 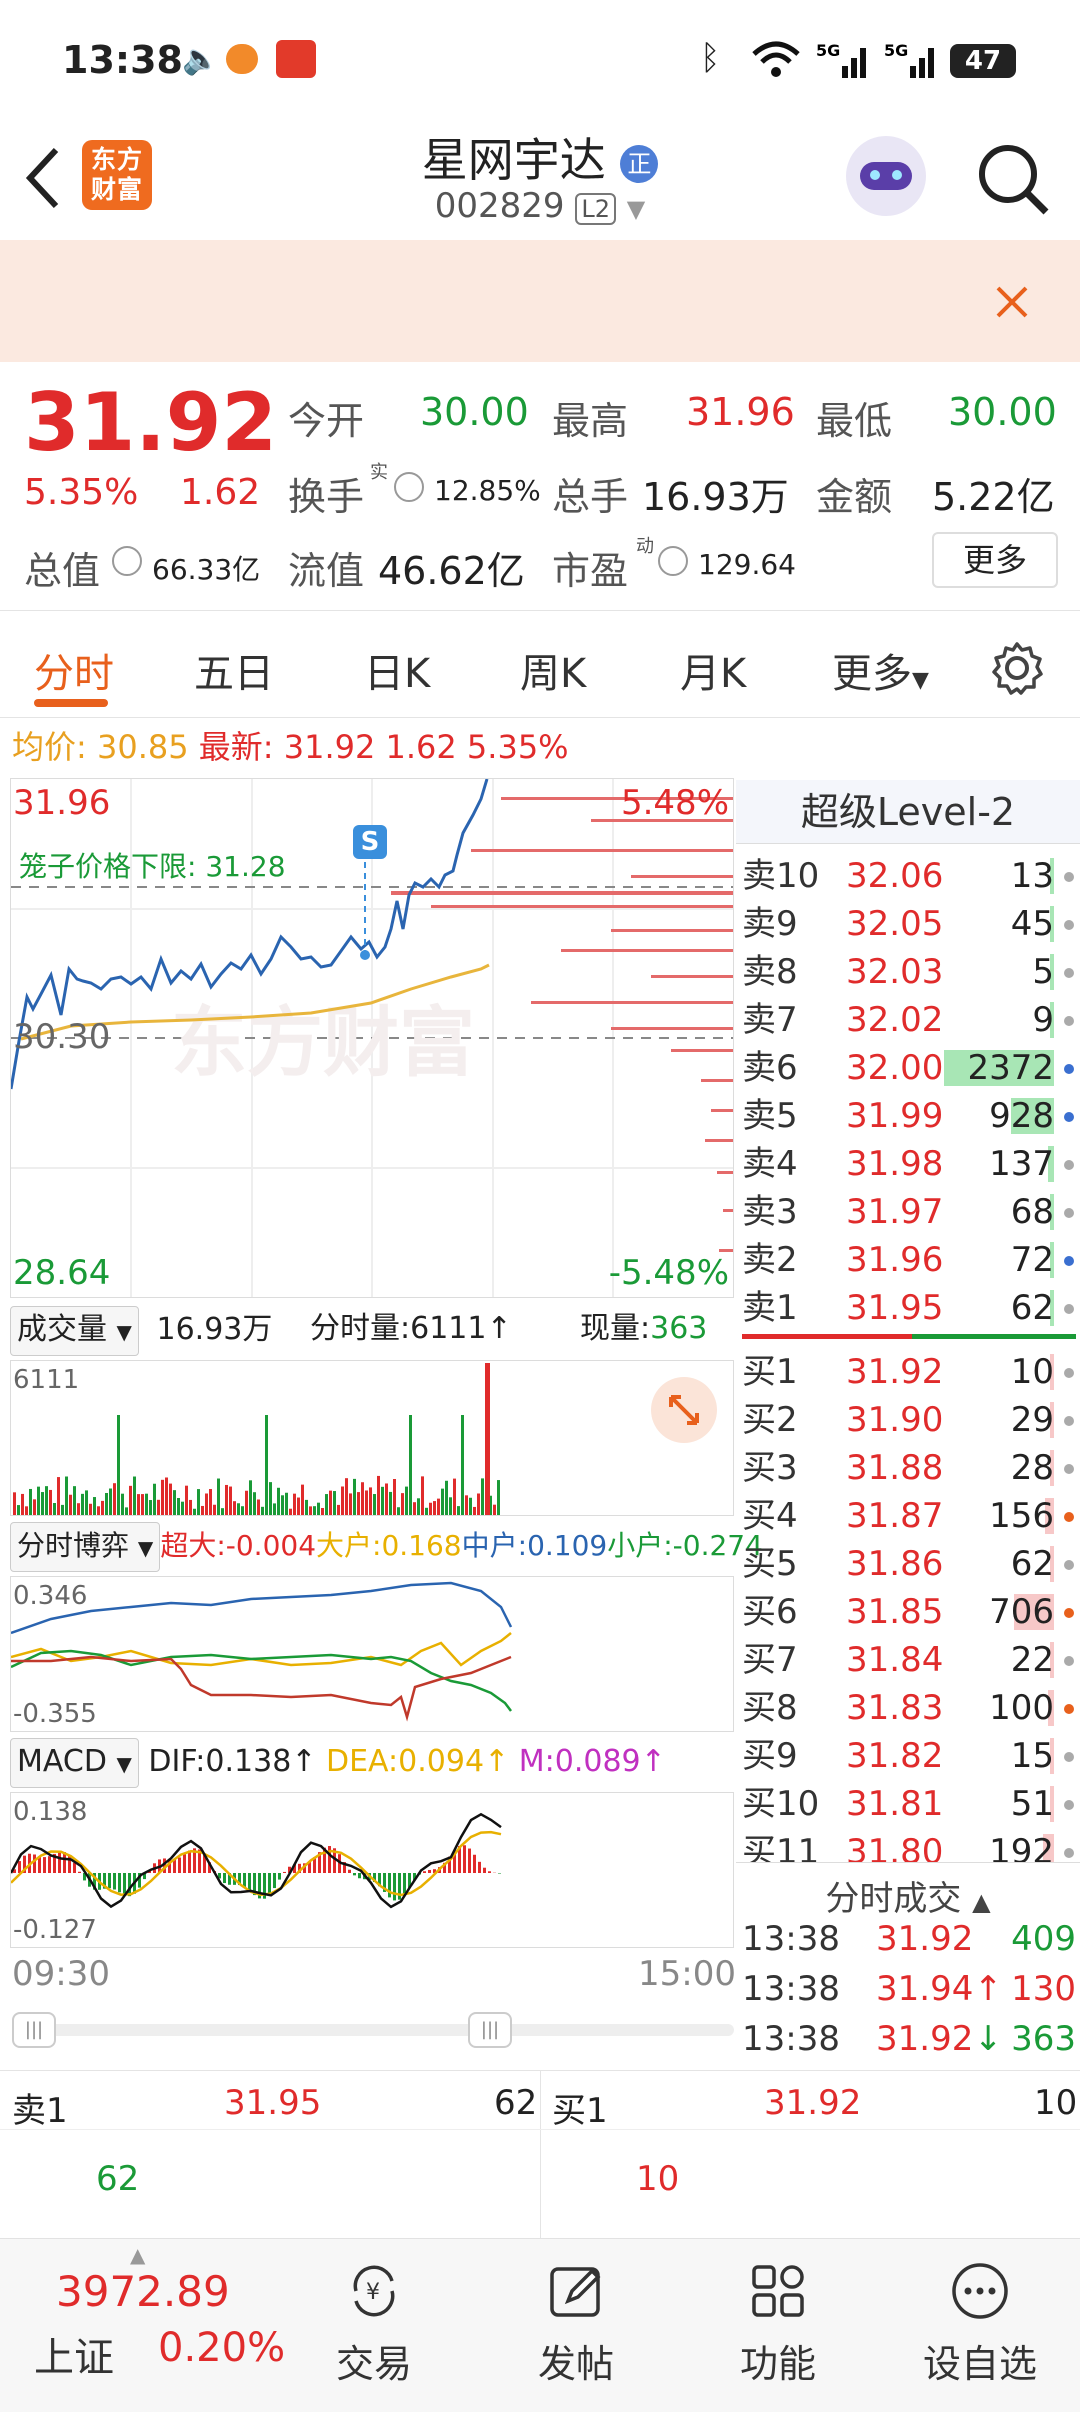 I want to click on settings-gear-icon, so click(x=1017, y=668).